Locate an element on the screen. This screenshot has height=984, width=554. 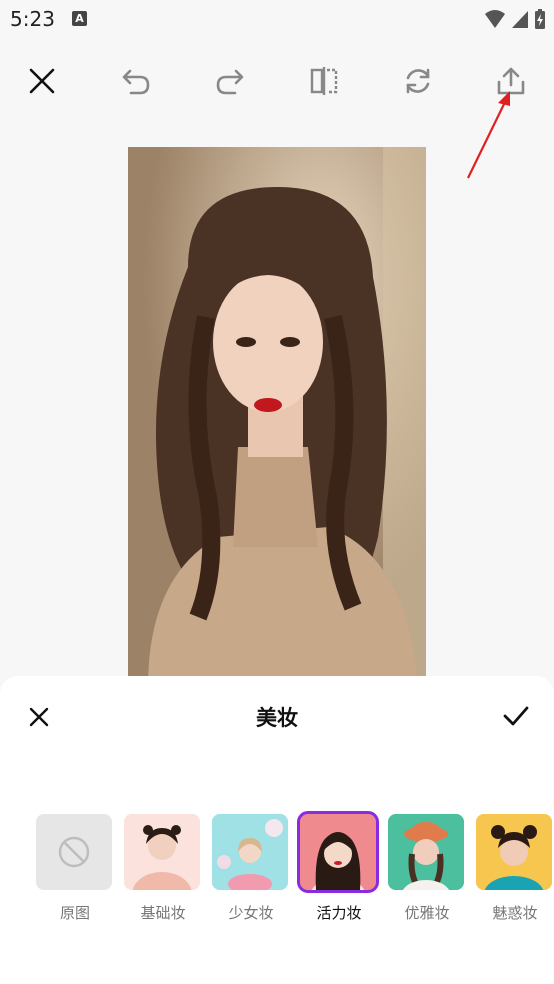
signal-icon is located at coordinates (520, 19).